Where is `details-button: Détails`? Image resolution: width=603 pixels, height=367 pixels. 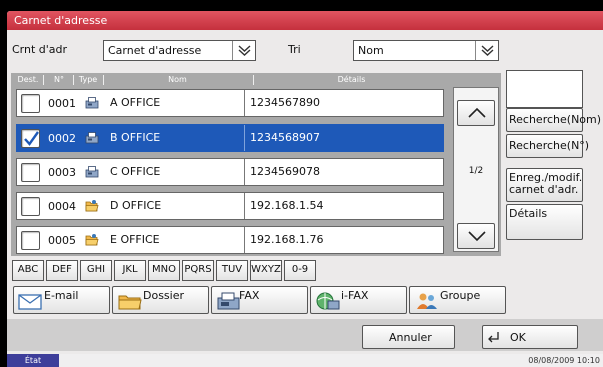 details-button: Détails is located at coordinates (544, 222).